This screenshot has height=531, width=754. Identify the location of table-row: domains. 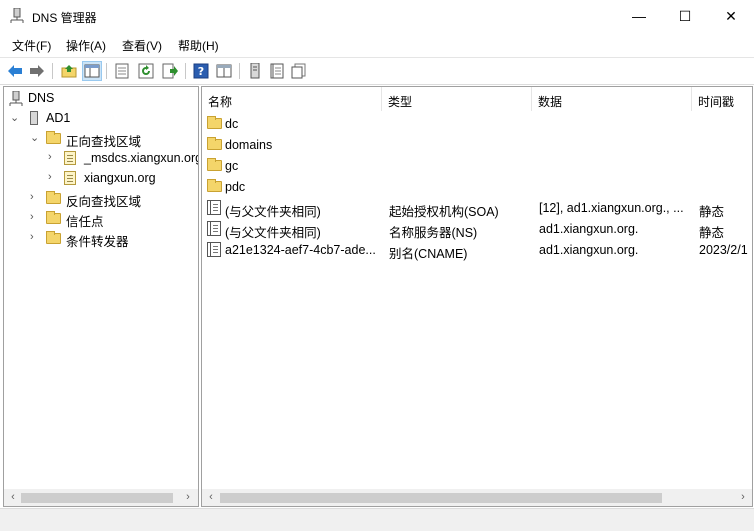
(477, 144).